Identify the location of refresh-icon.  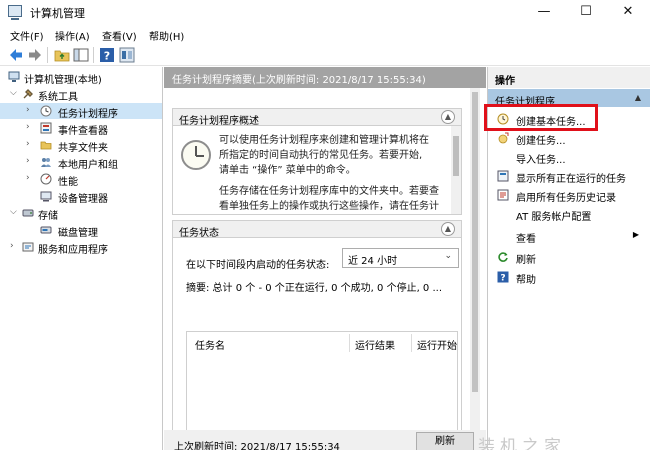
(503, 257).